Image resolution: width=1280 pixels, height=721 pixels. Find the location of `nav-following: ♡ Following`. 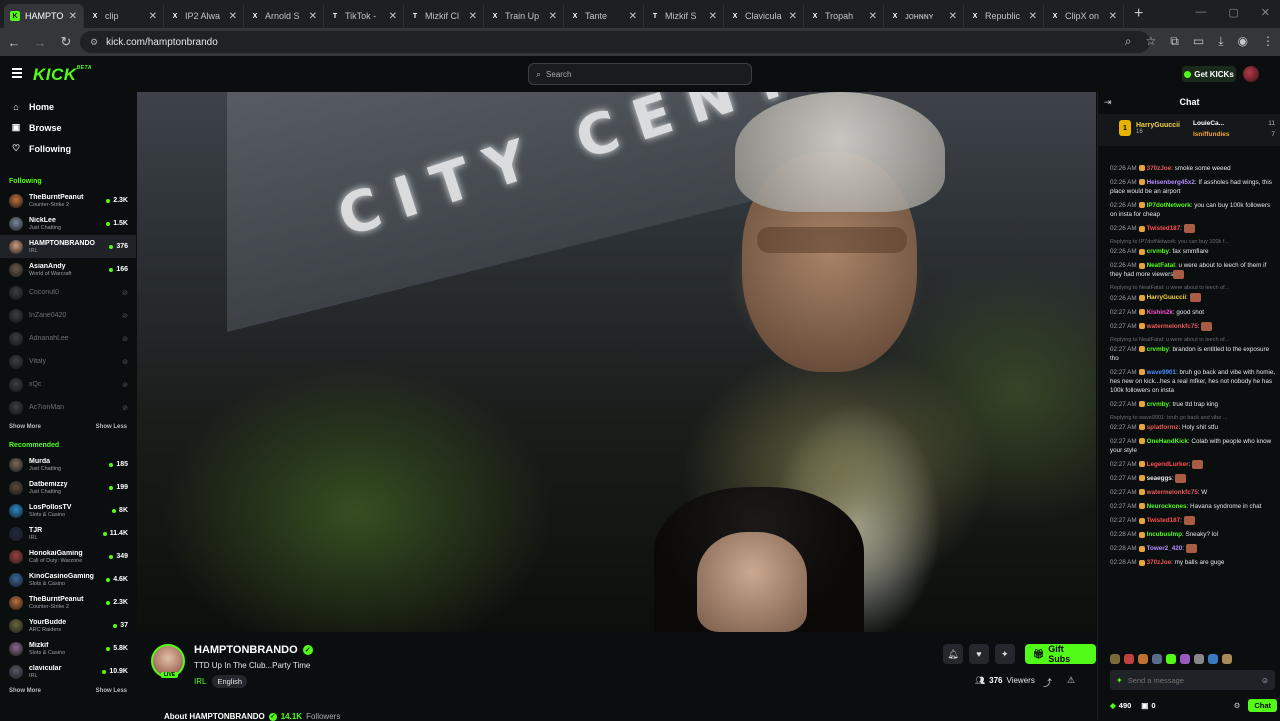

nav-following: ♡ Following is located at coordinates (68, 148).